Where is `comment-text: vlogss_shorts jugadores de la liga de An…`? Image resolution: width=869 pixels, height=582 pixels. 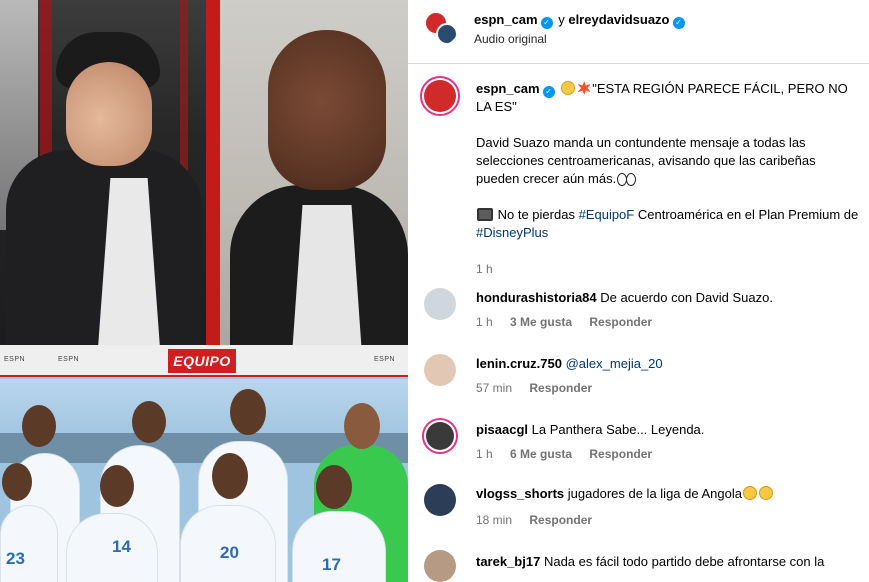 comment-text: vlogss_shorts jugadores de la liga de An… is located at coordinates (668, 494).